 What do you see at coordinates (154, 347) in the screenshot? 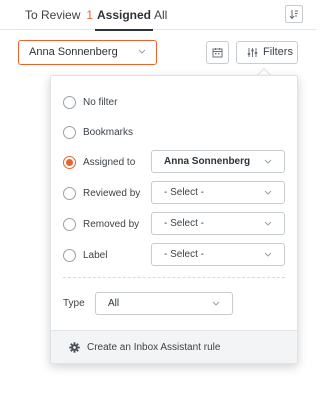
I see `create-rule-label: Create an Inbox Assistant rule` at bounding box center [154, 347].